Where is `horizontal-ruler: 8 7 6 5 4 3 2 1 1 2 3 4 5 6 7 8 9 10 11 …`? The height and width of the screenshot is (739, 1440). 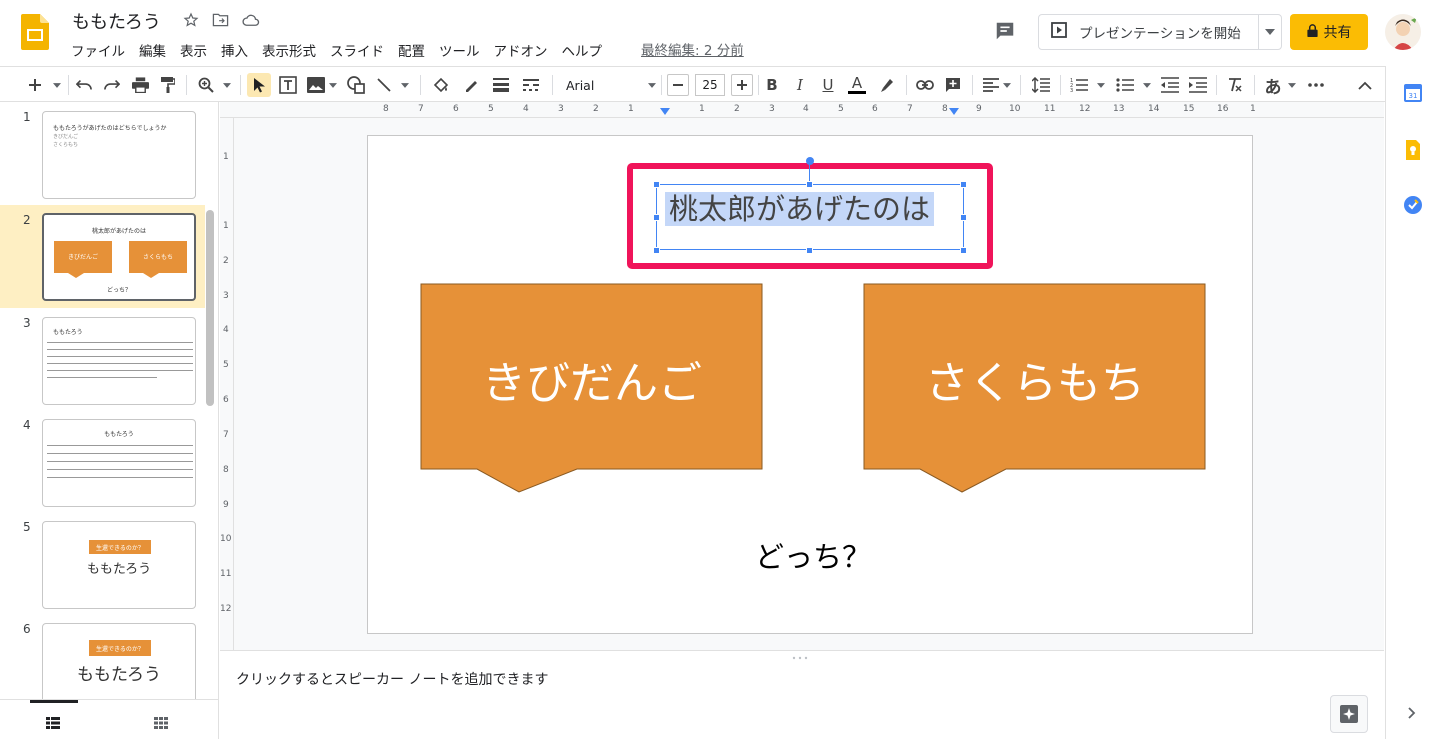
horizontal-ruler: 8 7 6 5 4 3 2 1 1 2 3 4 5 6 7 8 9 10 11 … is located at coordinates (802, 110).